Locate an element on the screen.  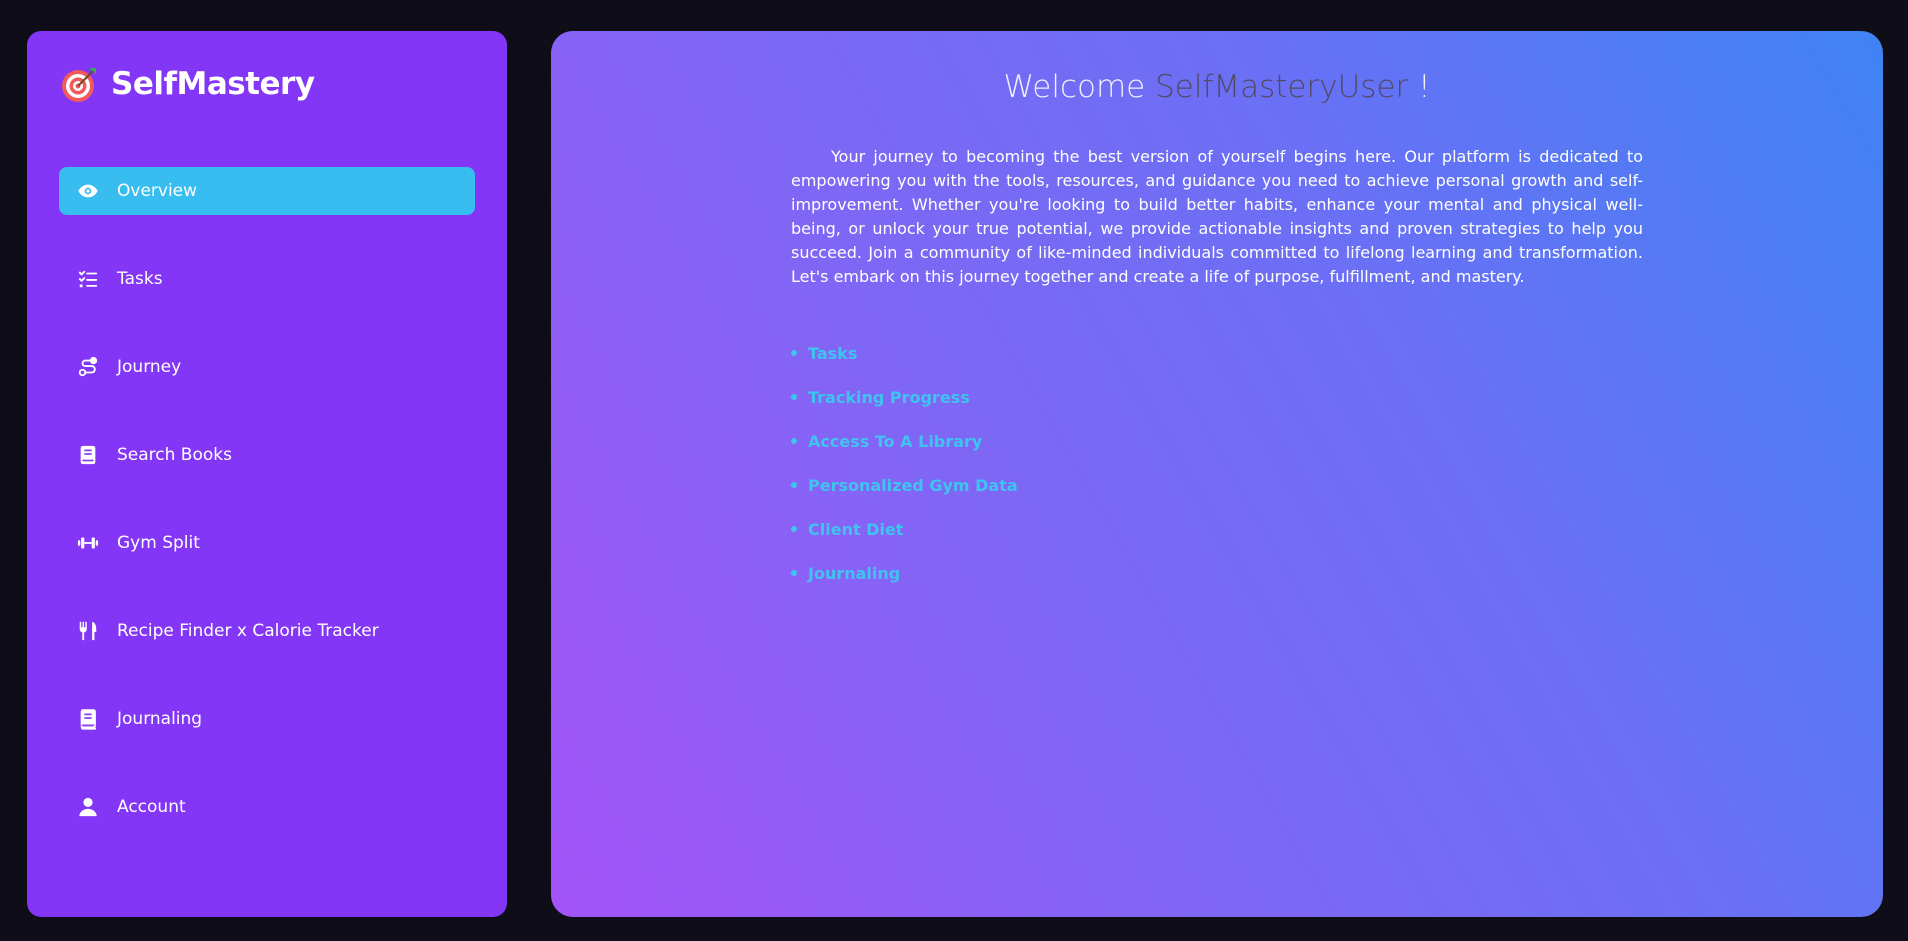
sidebar-item-account: Account is located at coordinates (267, 807).